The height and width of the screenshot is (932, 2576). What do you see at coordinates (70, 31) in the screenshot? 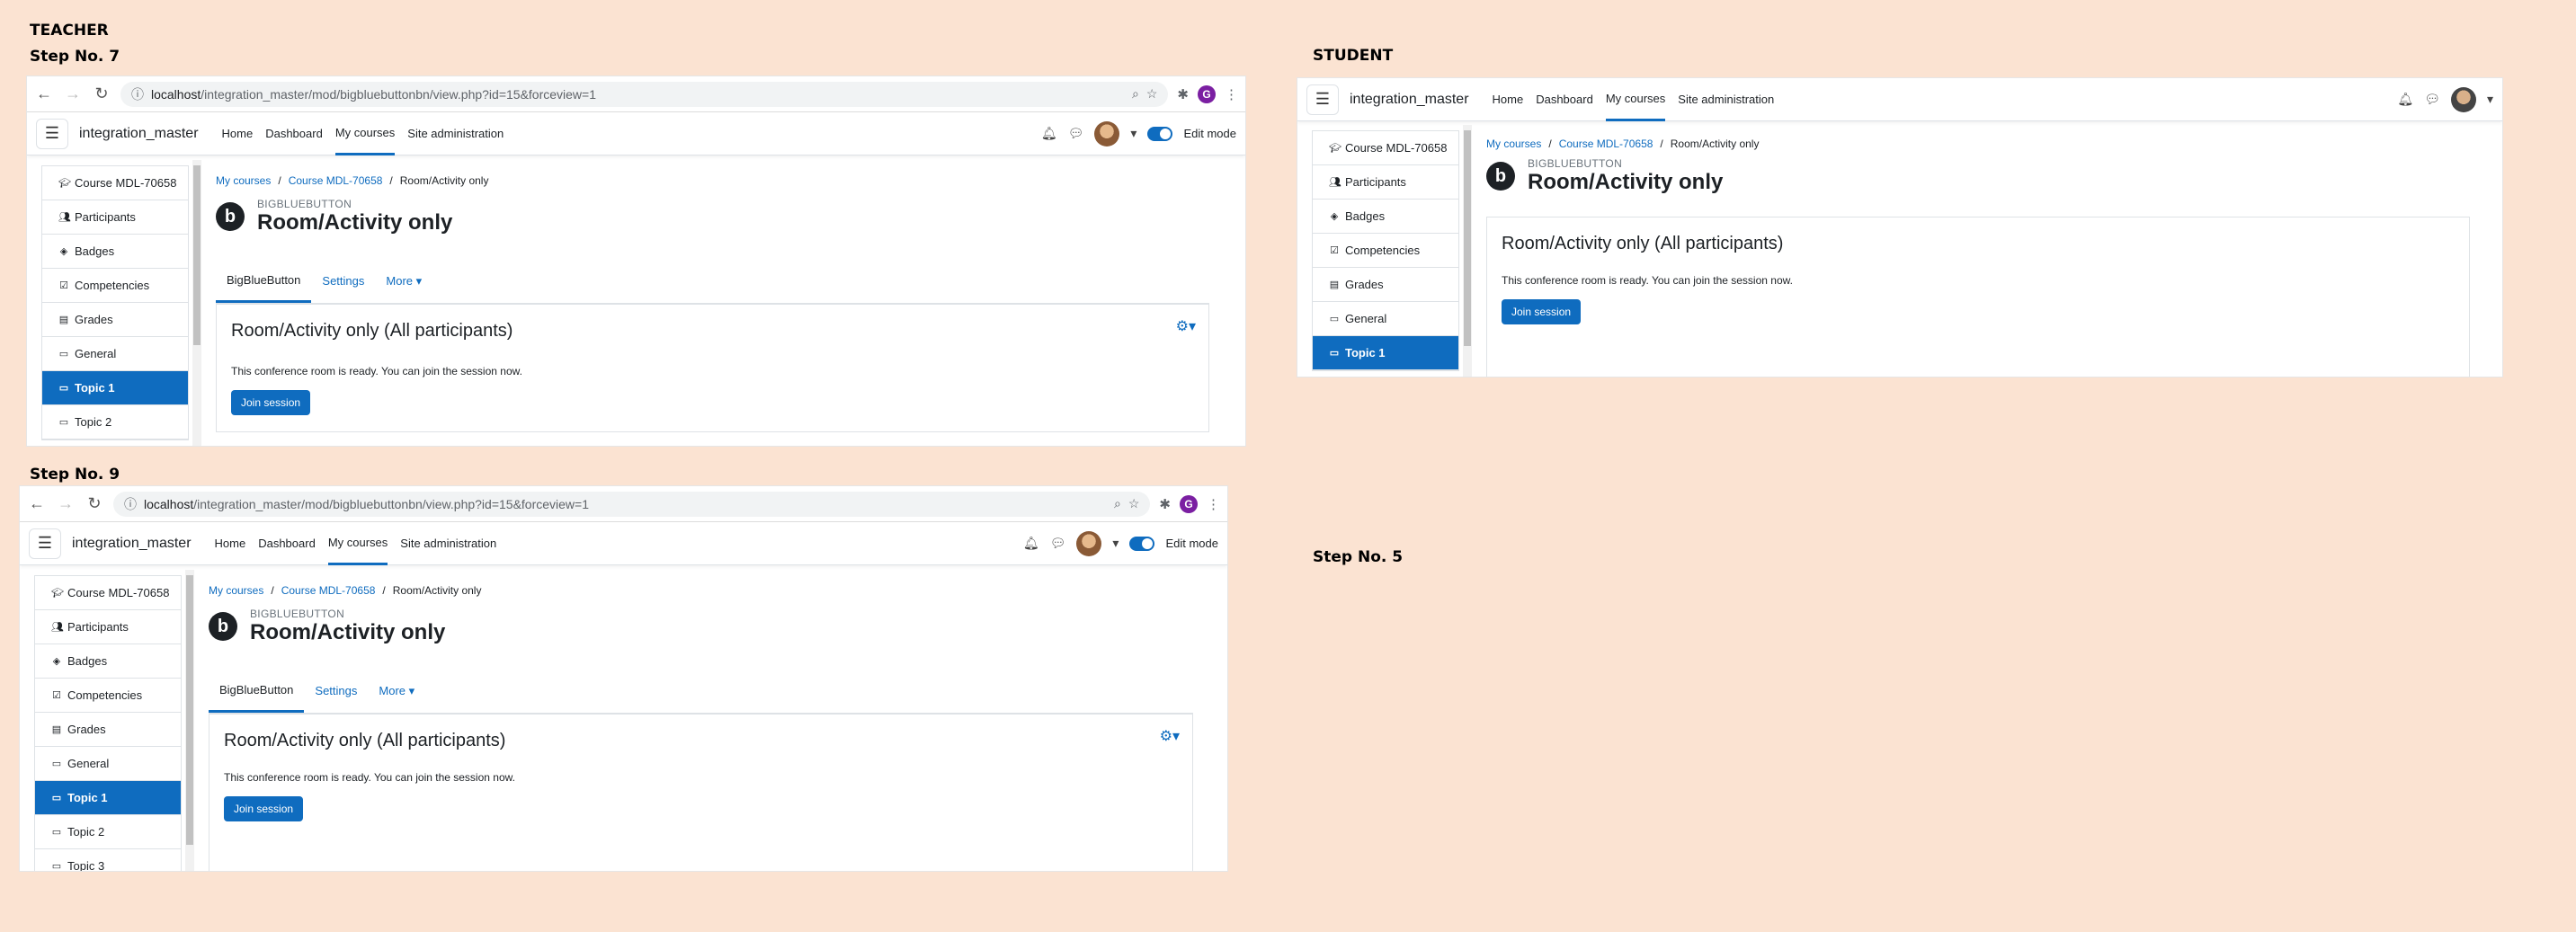
I see `teacher-label: TEACHER` at bounding box center [70, 31].